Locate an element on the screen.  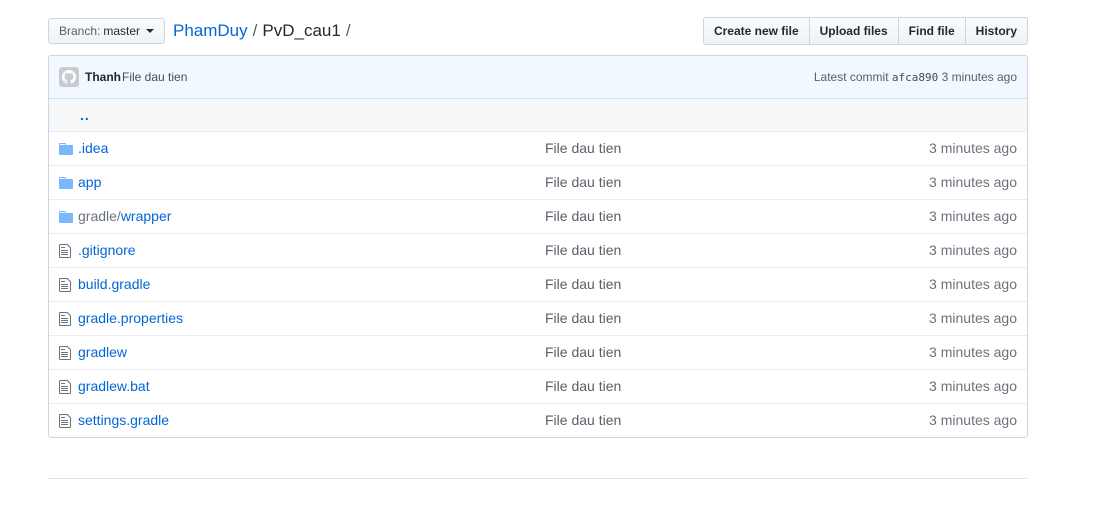
history-button: History is located at coordinates (996, 31).